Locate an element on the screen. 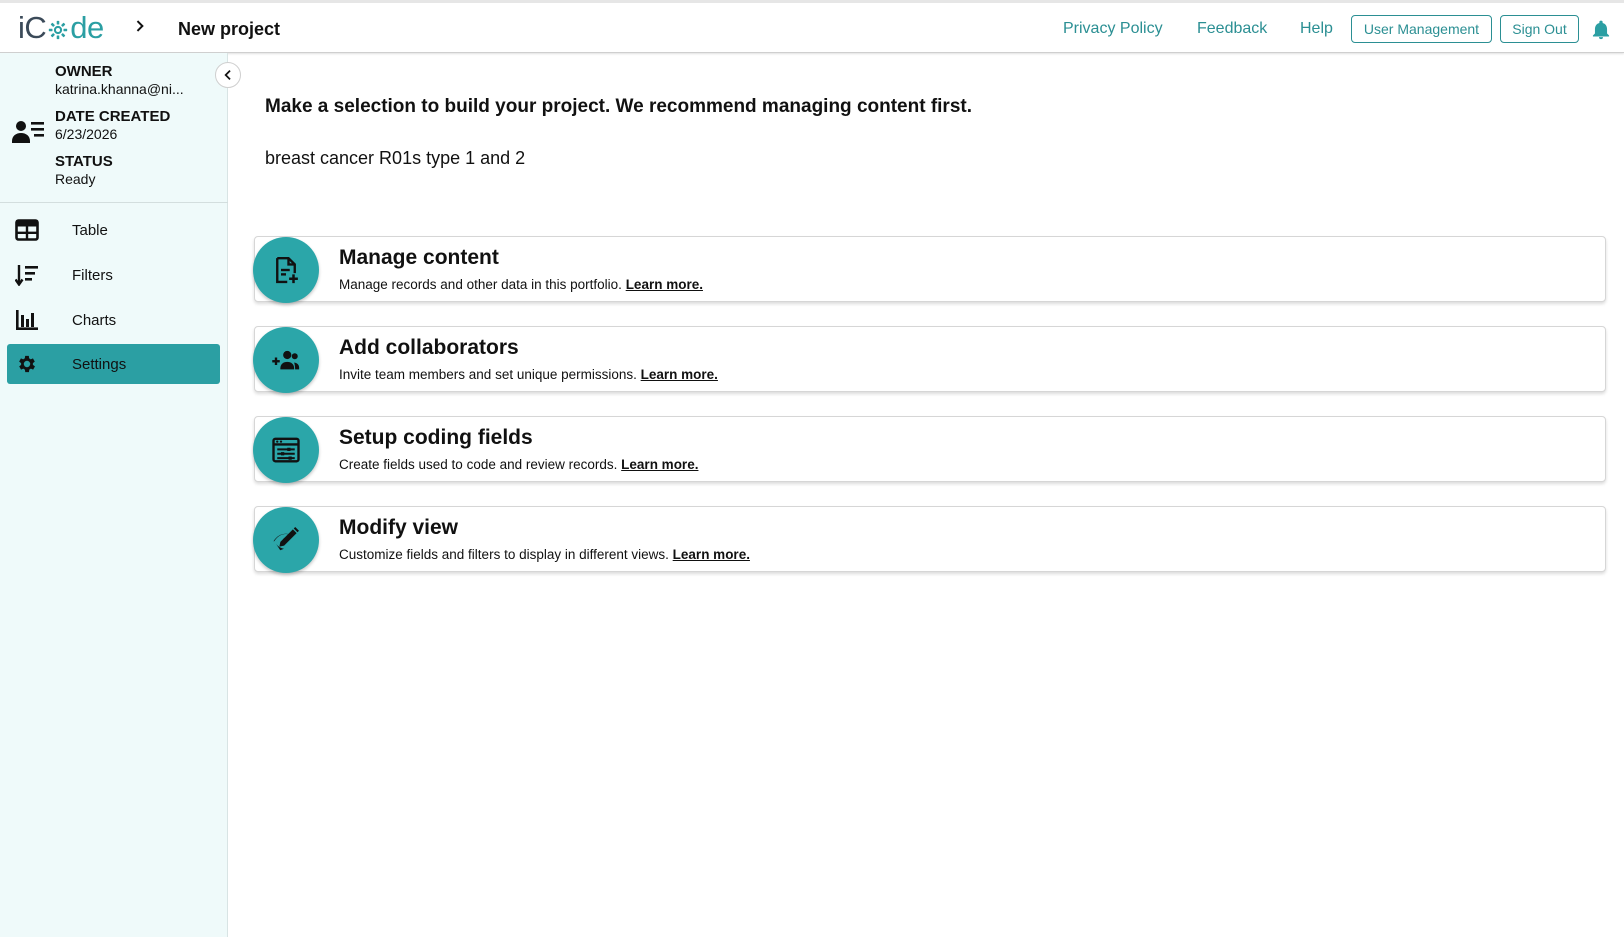 Image resolution: width=1624 pixels, height=937 pixels. date-created-label: DATE CREATED is located at coordinates (113, 116).